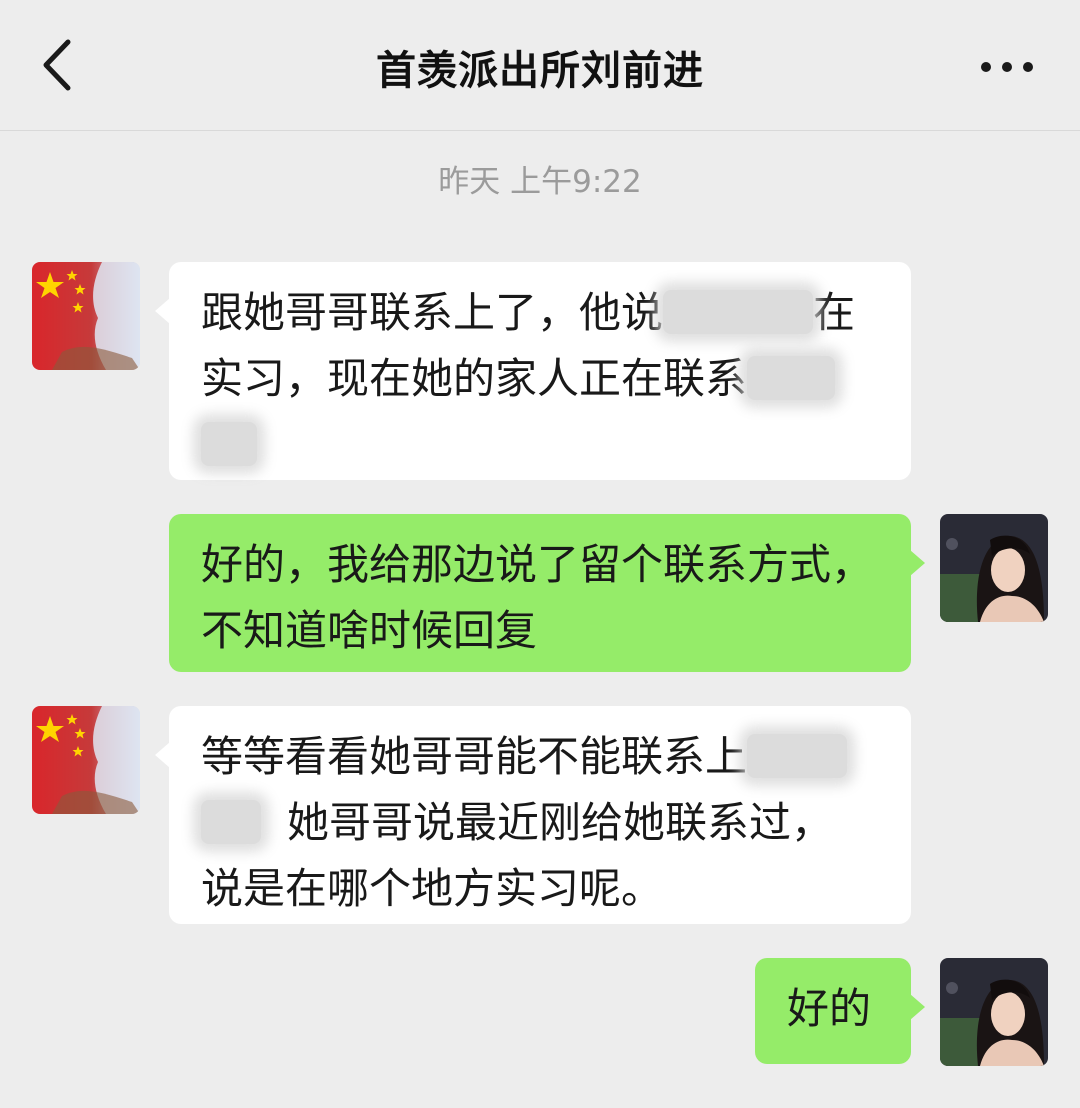 The width and height of the screenshot is (1080, 1108). What do you see at coordinates (834, 312) in the screenshot?
I see `message-text: 在` at bounding box center [834, 312].